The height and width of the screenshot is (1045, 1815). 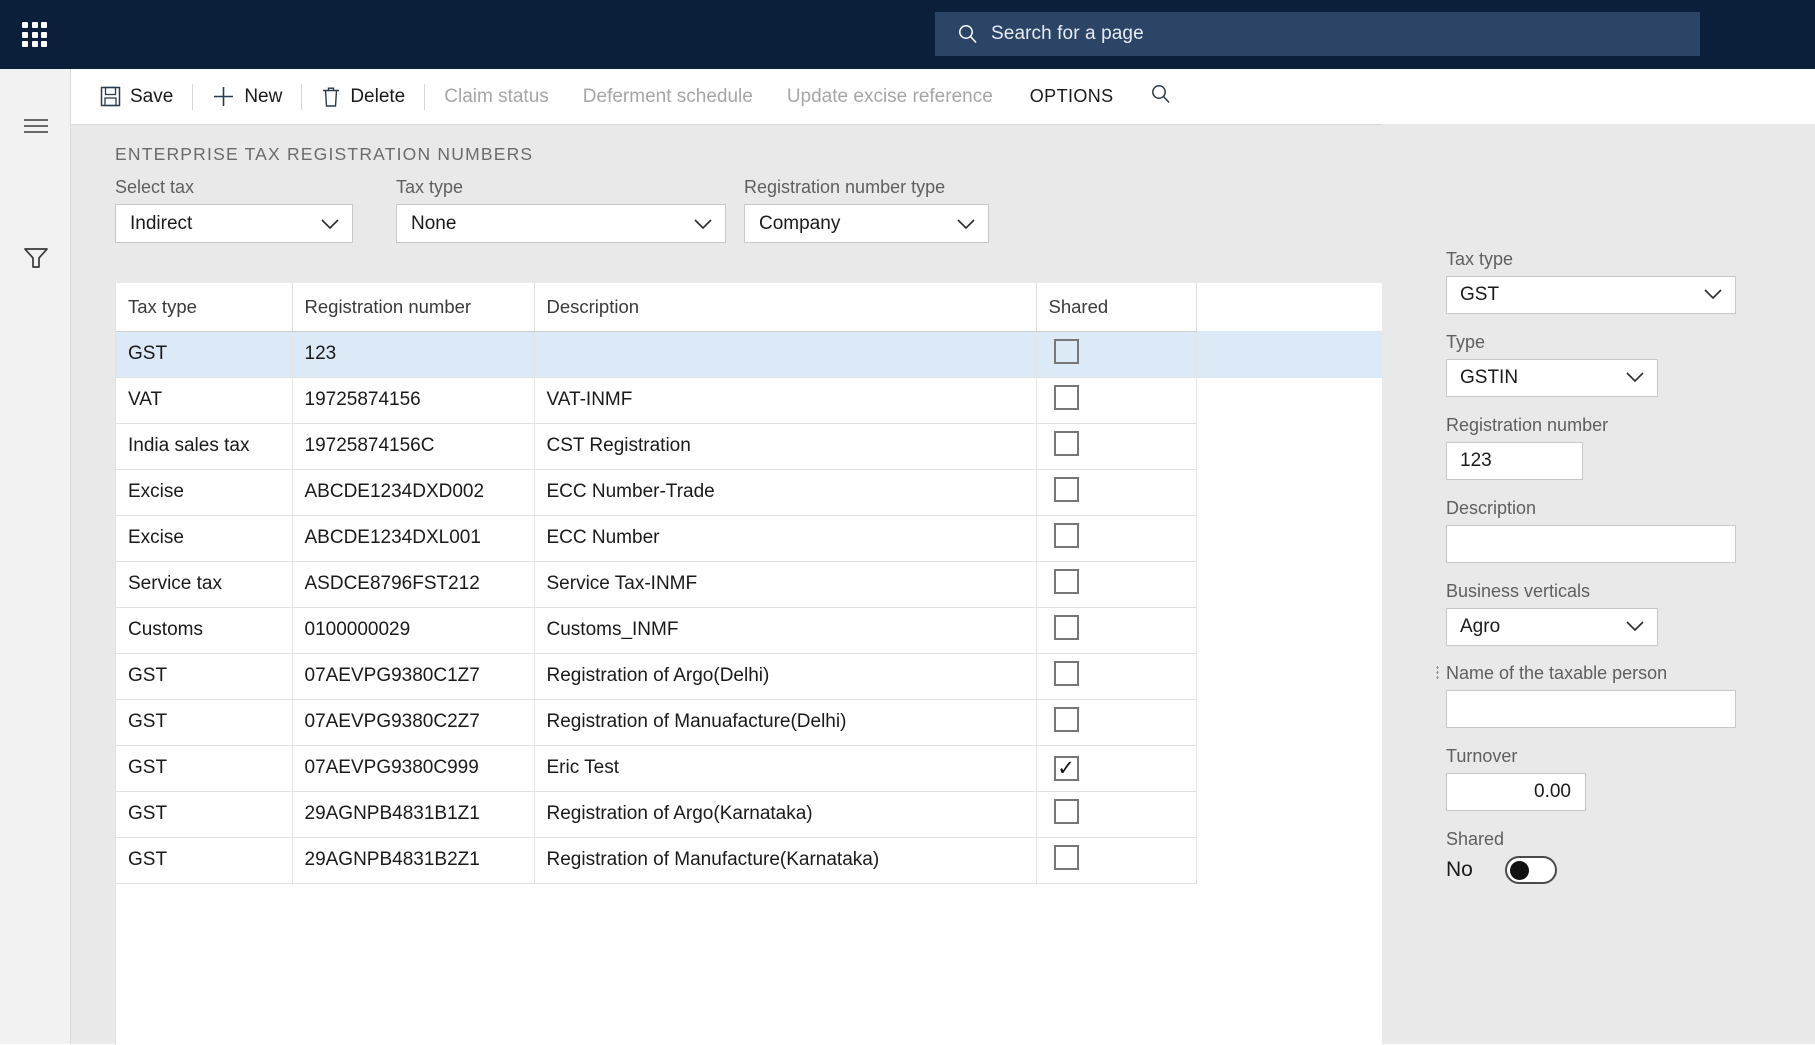 What do you see at coordinates (35, 258) in the screenshot?
I see `filter-funnel-icon` at bounding box center [35, 258].